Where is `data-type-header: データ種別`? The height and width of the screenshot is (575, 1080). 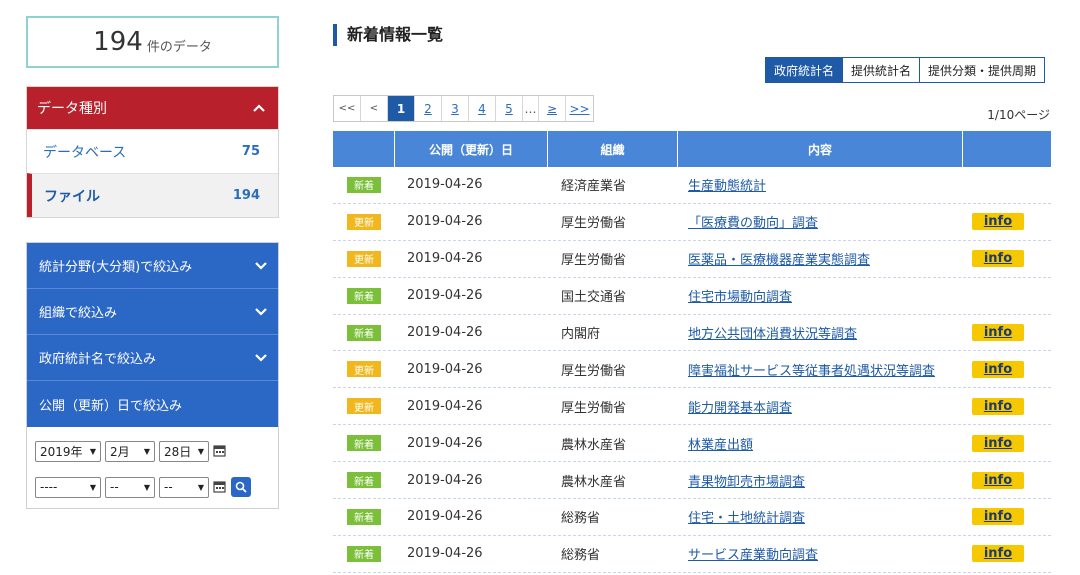 data-type-header: データ種別 is located at coordinates (152, 108).